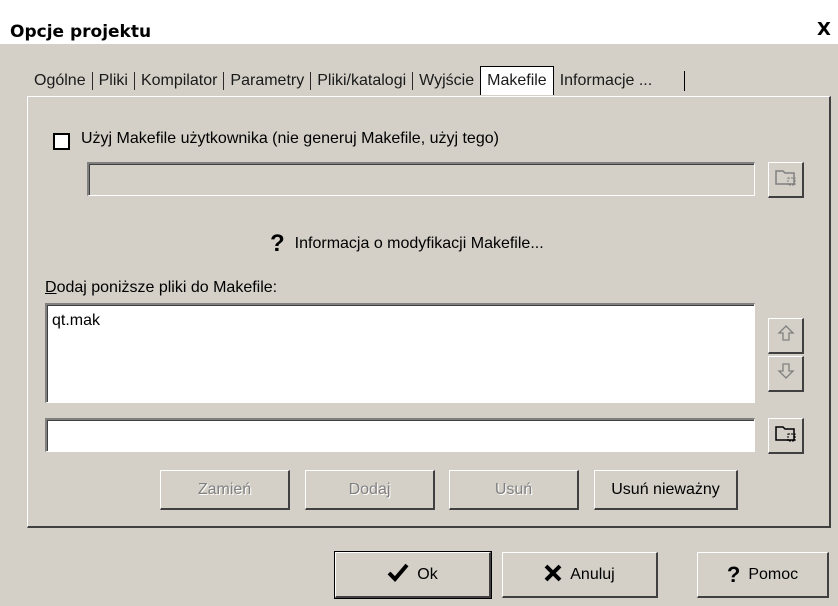  Describe the element at coordinates (161, 287) in the screenshot. I see `files-list-label: Dodaj poniższe pliki do Makefile:` at that location.